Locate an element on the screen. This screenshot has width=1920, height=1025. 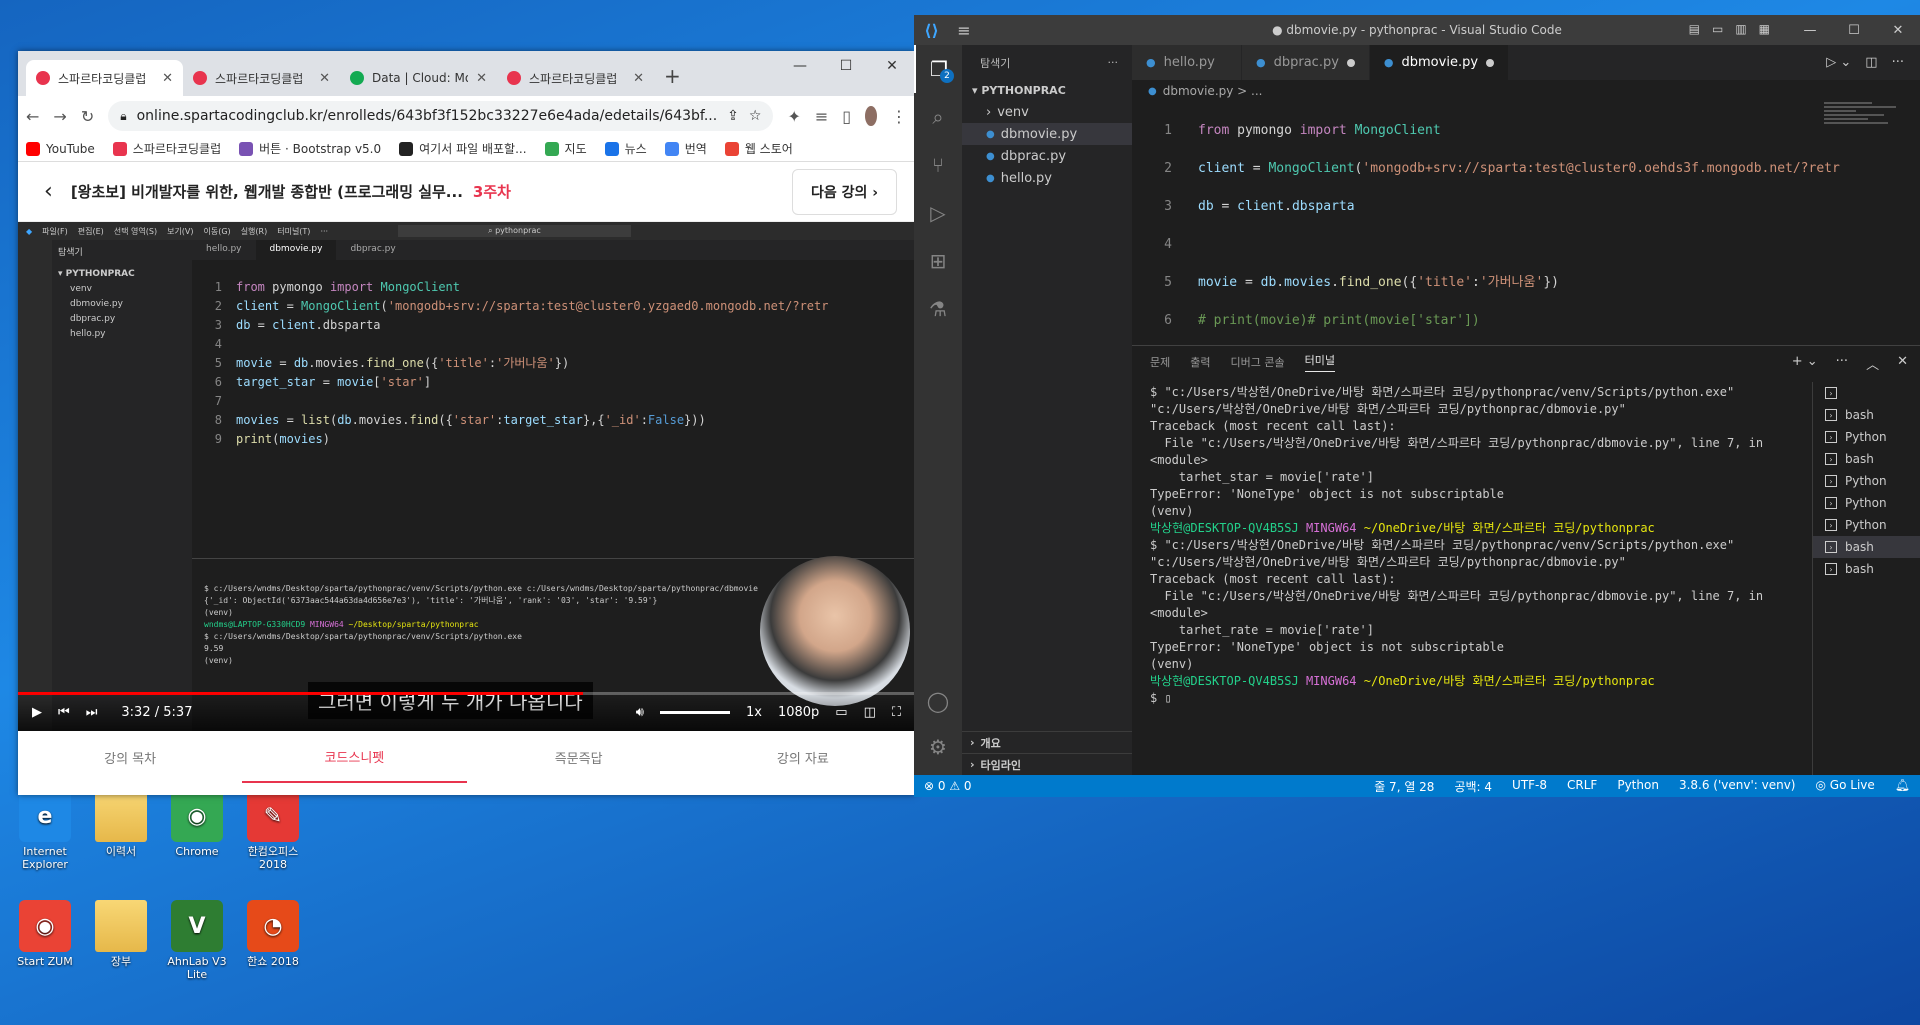
source-control-icon: ⑂ is located at coordinates (938, 165).